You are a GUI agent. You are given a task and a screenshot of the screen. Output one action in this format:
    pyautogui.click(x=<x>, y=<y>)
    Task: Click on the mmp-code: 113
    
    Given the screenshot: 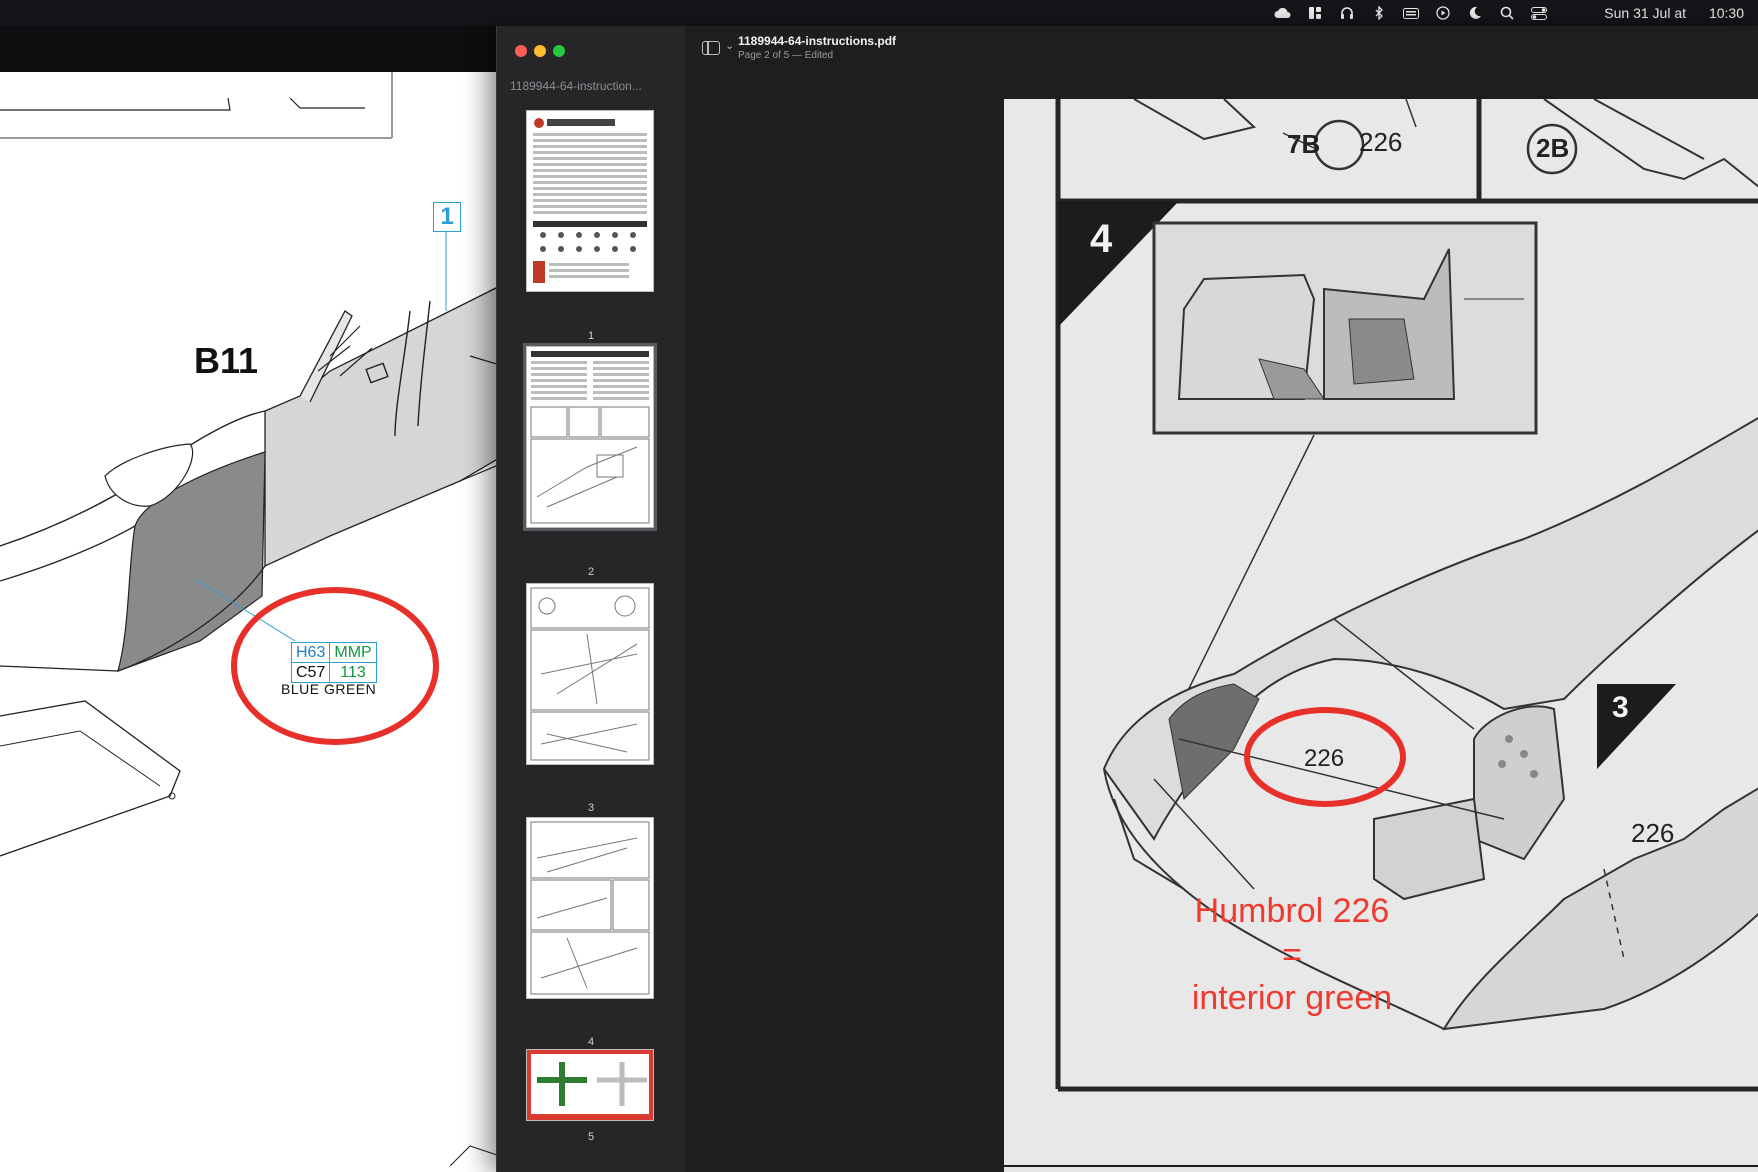 What is the action you would take?
    pyautogui.click(x=353, y=672)
    